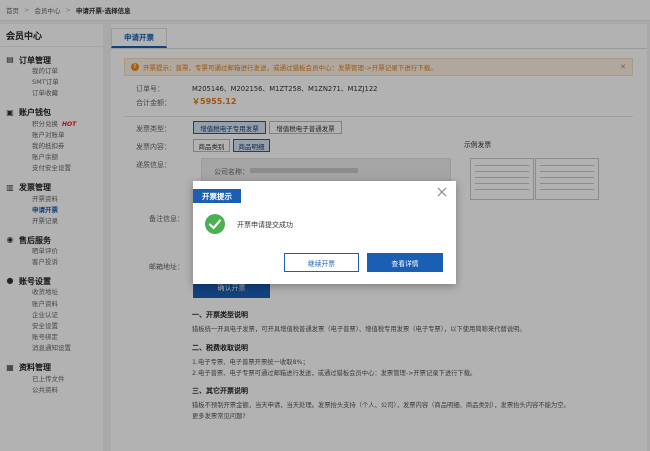 This screenshot has height=451, width=650. What do you see at coordinates (324, 232) in the screenshot?
I see `invoice-success-dialog: 开票提示 开票申请提交成功 继续开票 查看详情` at bounding box center [324, 232].